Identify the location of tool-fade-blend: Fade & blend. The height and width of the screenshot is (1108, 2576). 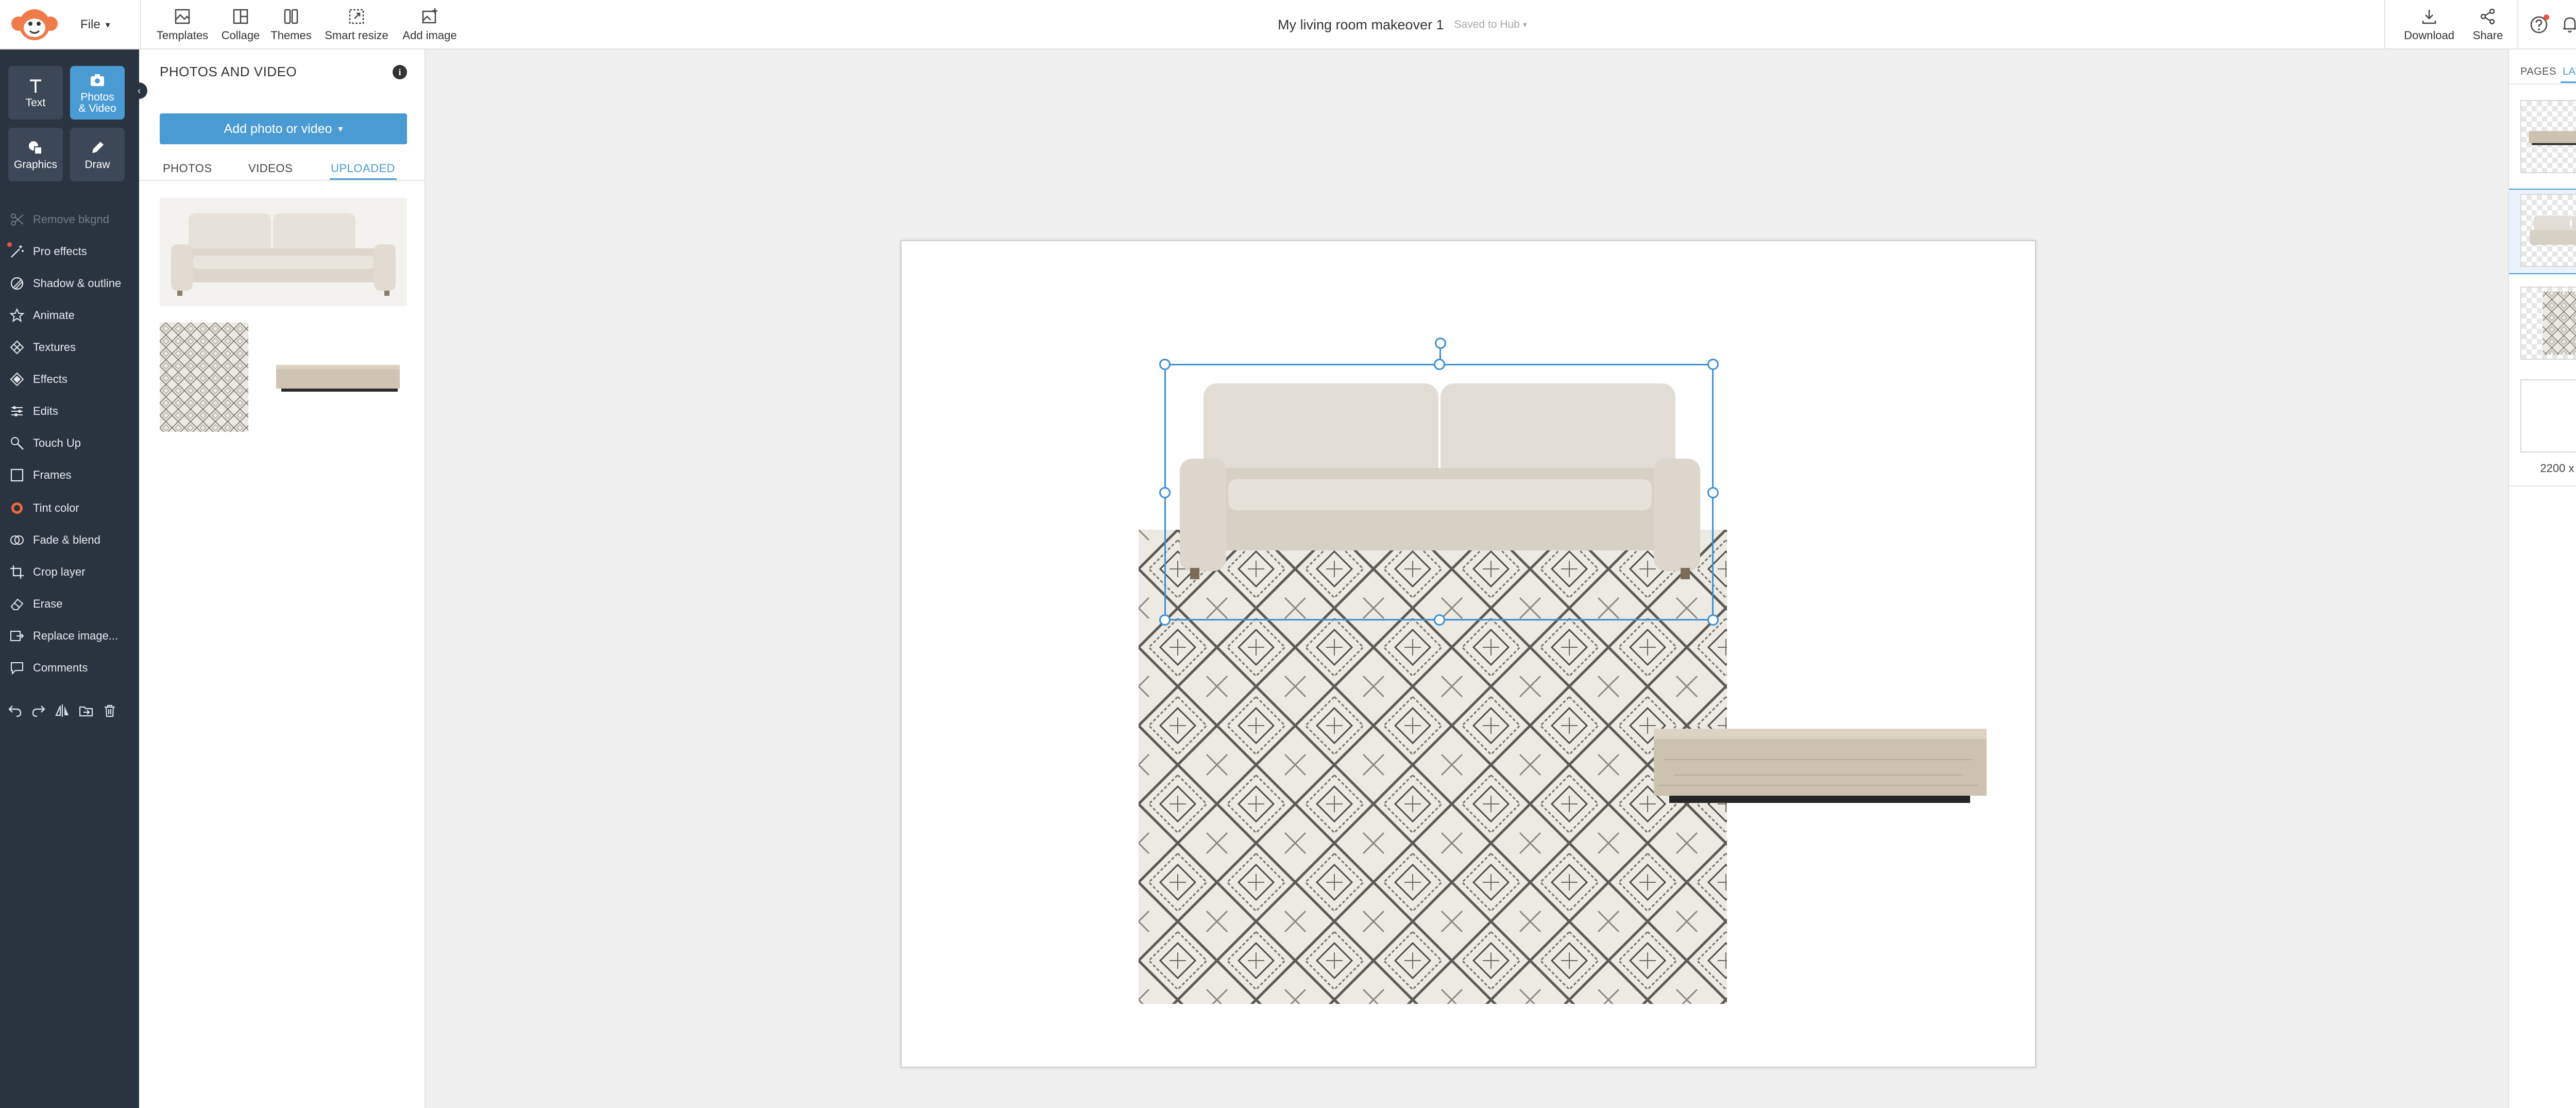
(69, 540).